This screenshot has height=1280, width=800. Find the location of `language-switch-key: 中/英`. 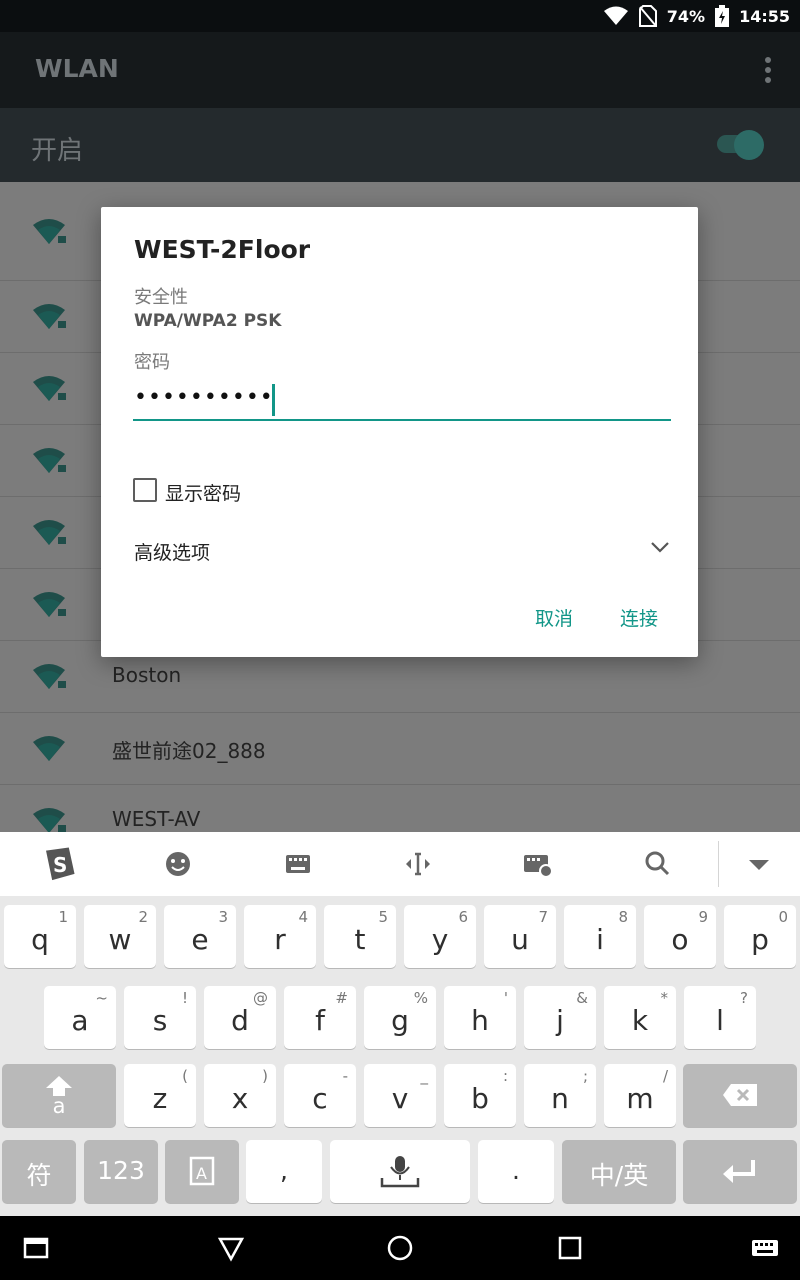

language-switch-key: 中/英 is located at coordinates (619, 1171).